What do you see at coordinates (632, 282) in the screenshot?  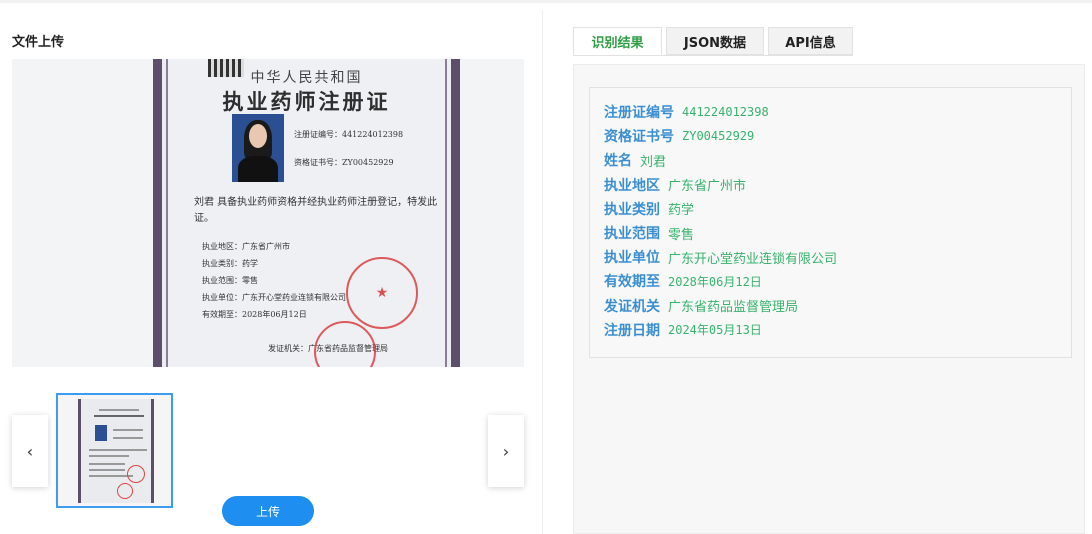 I see `result-key: 有效期至` at bounding box center [632, 282].